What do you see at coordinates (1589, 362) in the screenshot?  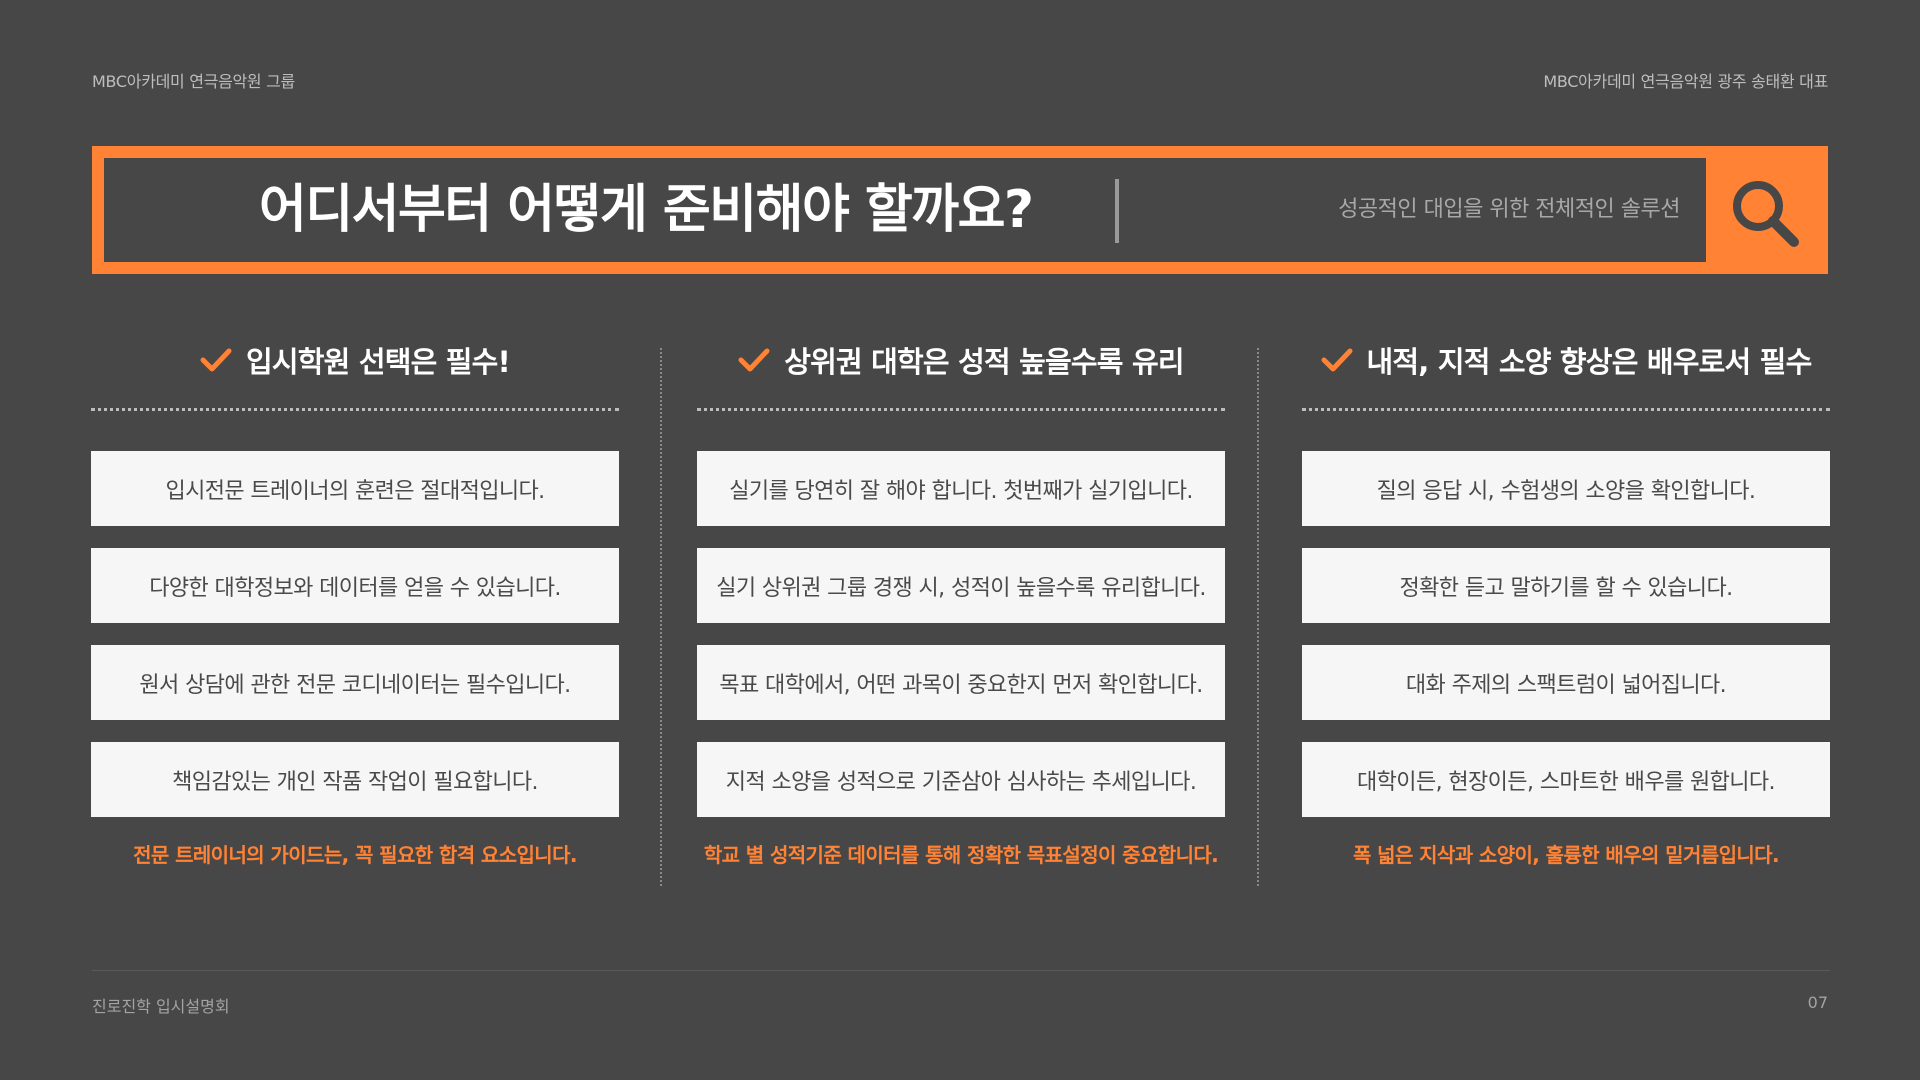 I see `column-title: 내적, 지적 소양 향상은 배우로서 필수` at bounding box center [1589, 362].